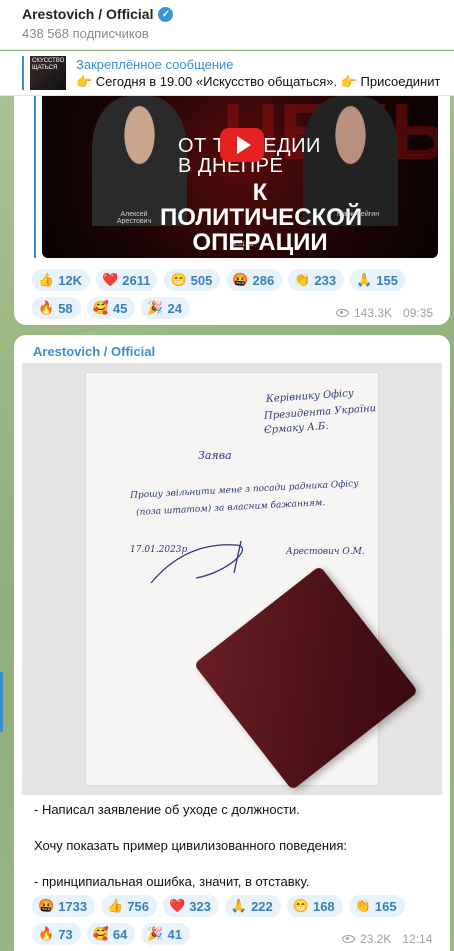 The image size is (454, 951). I want to click on scroll-indicator, so click(1, 702).